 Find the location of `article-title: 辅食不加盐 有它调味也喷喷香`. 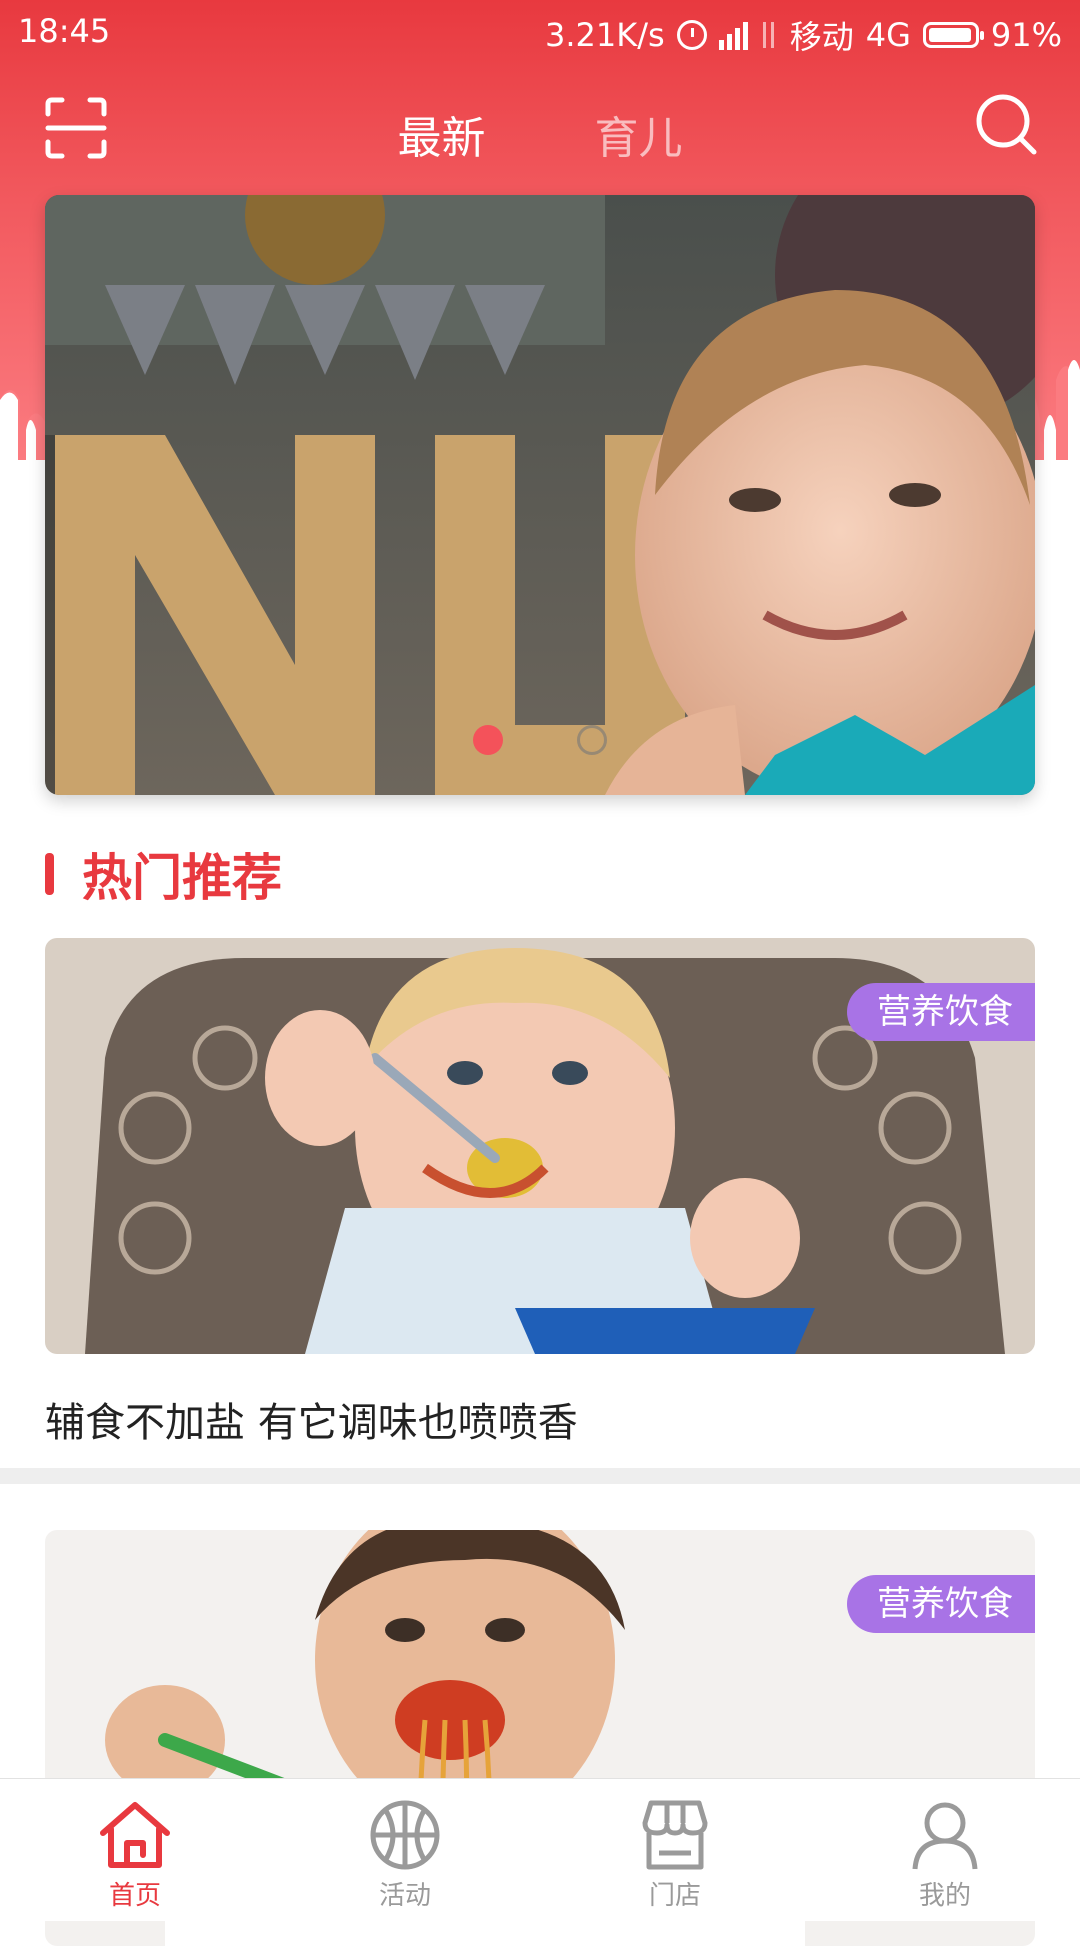

article-title: 辅食不加盐 有它调味也喷喷香 is located at coordinates (540, 1419).